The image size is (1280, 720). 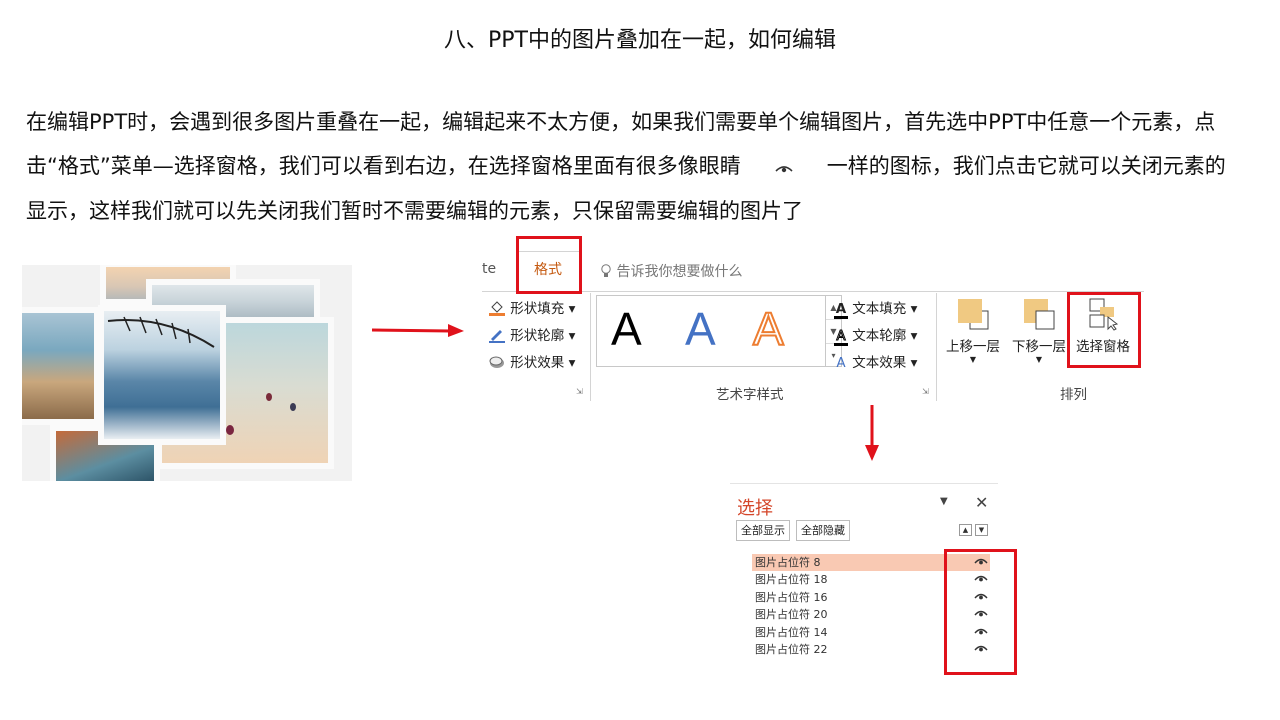 What do you see at coordinates (549, 265) in the screenshot?
I see `highlight-format-tab` at bounding box center [549, 265].